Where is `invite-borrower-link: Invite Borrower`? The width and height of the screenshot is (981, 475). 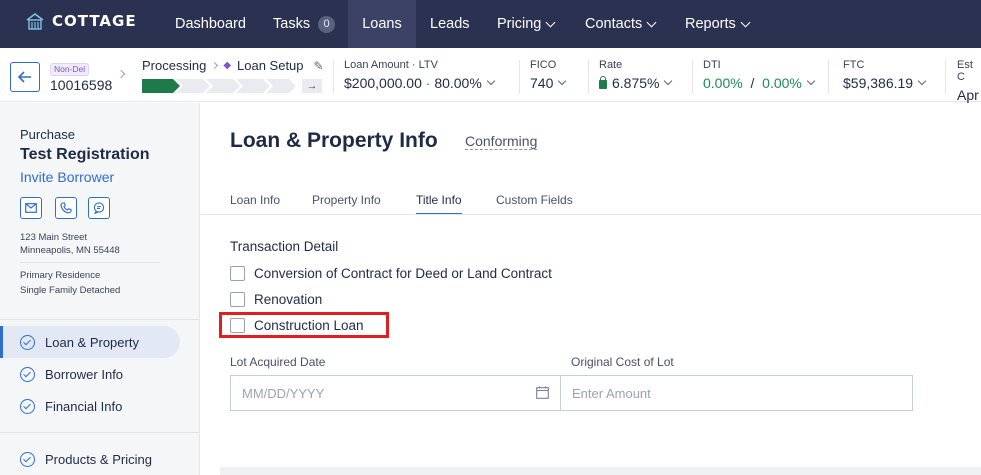 invite-borrower-link: Invite Borrower is located at coordinates (67, 177).